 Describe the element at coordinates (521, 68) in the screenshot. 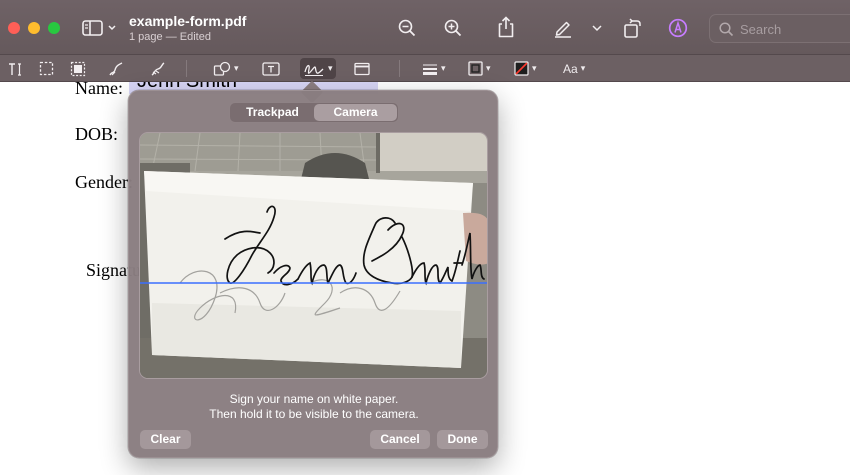

I see `fill-color-icon` at that location.